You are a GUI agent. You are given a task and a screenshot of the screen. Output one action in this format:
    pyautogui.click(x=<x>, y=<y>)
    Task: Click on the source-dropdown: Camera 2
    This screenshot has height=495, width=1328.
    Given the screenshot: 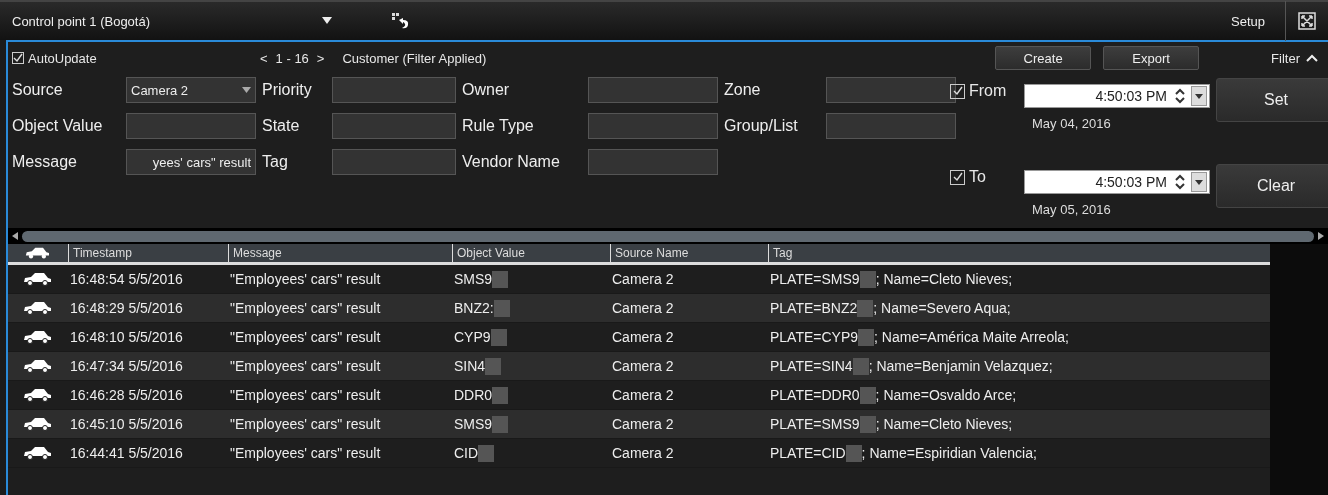 What is the action you would take?
    pyautogui.click(x=191, y=90)
    